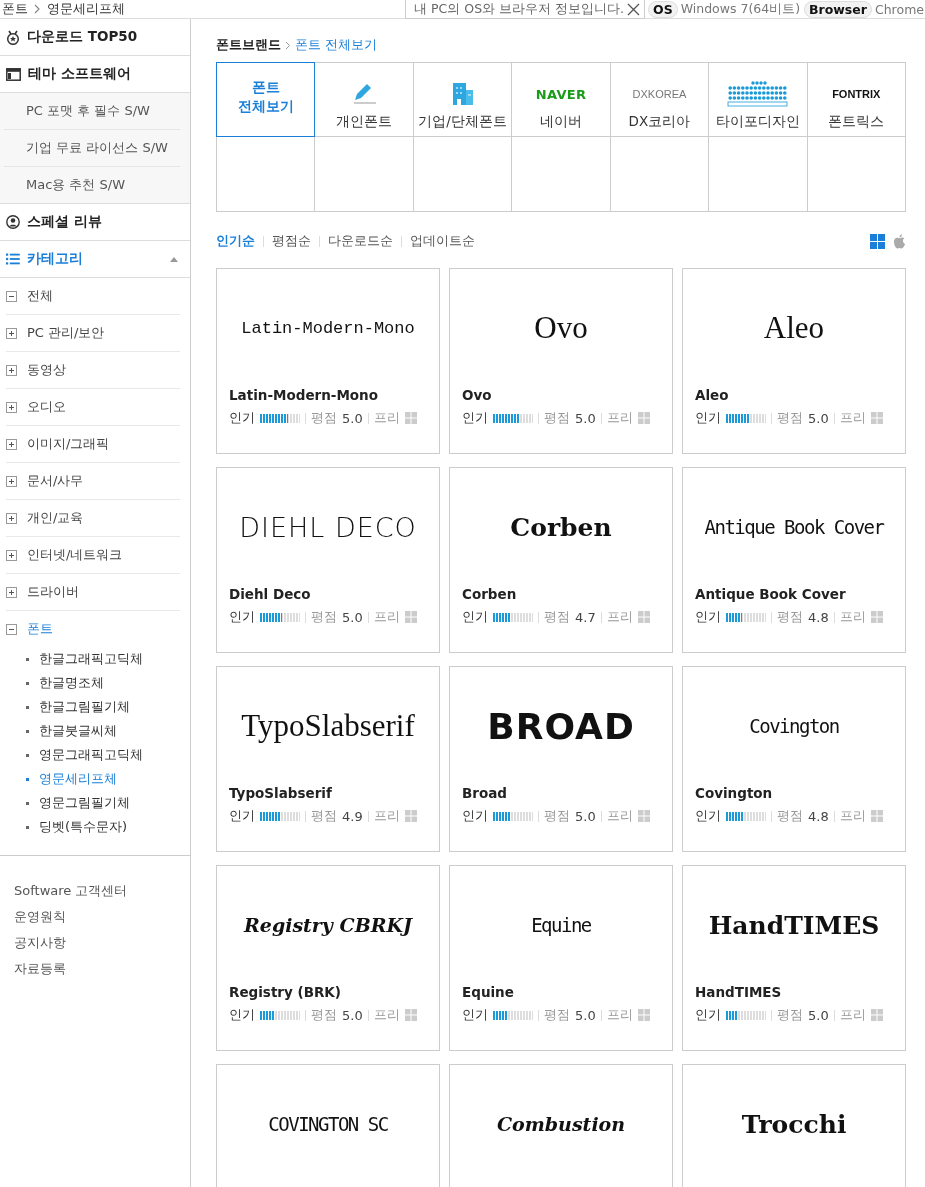 Image resolution: width=925 pixels, height=1187 pixels. I want to click on font-card: TypoSlabserif TypoSlabserif 인기 평점 4.9 프리, so click(328, 759).